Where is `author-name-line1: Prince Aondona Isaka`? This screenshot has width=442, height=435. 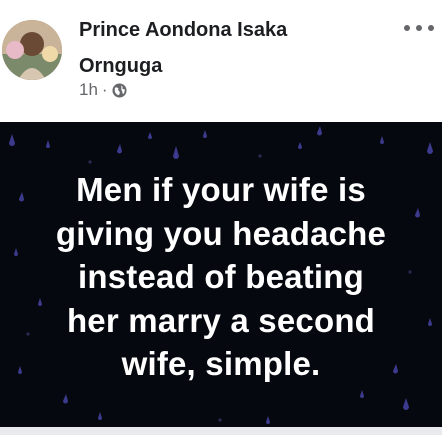 author-name-line1: Prince Aondona Isaka is located at coordinates (219, 30).